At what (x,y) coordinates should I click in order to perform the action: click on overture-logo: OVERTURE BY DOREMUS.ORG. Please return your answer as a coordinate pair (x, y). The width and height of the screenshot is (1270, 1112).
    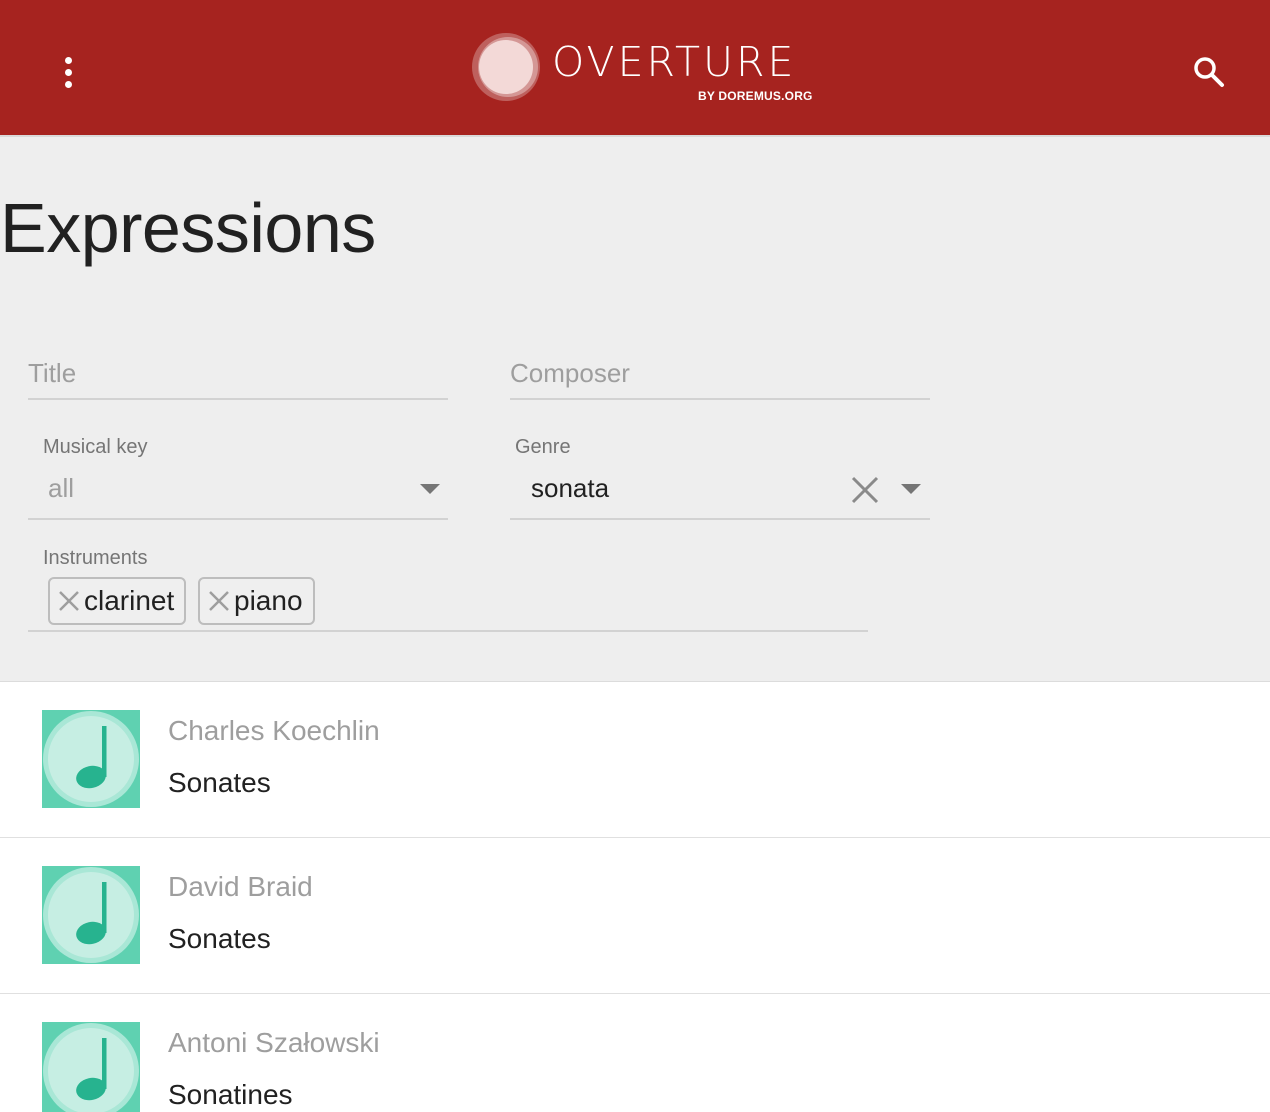
    Looking at the image, I should click on (641, 69).